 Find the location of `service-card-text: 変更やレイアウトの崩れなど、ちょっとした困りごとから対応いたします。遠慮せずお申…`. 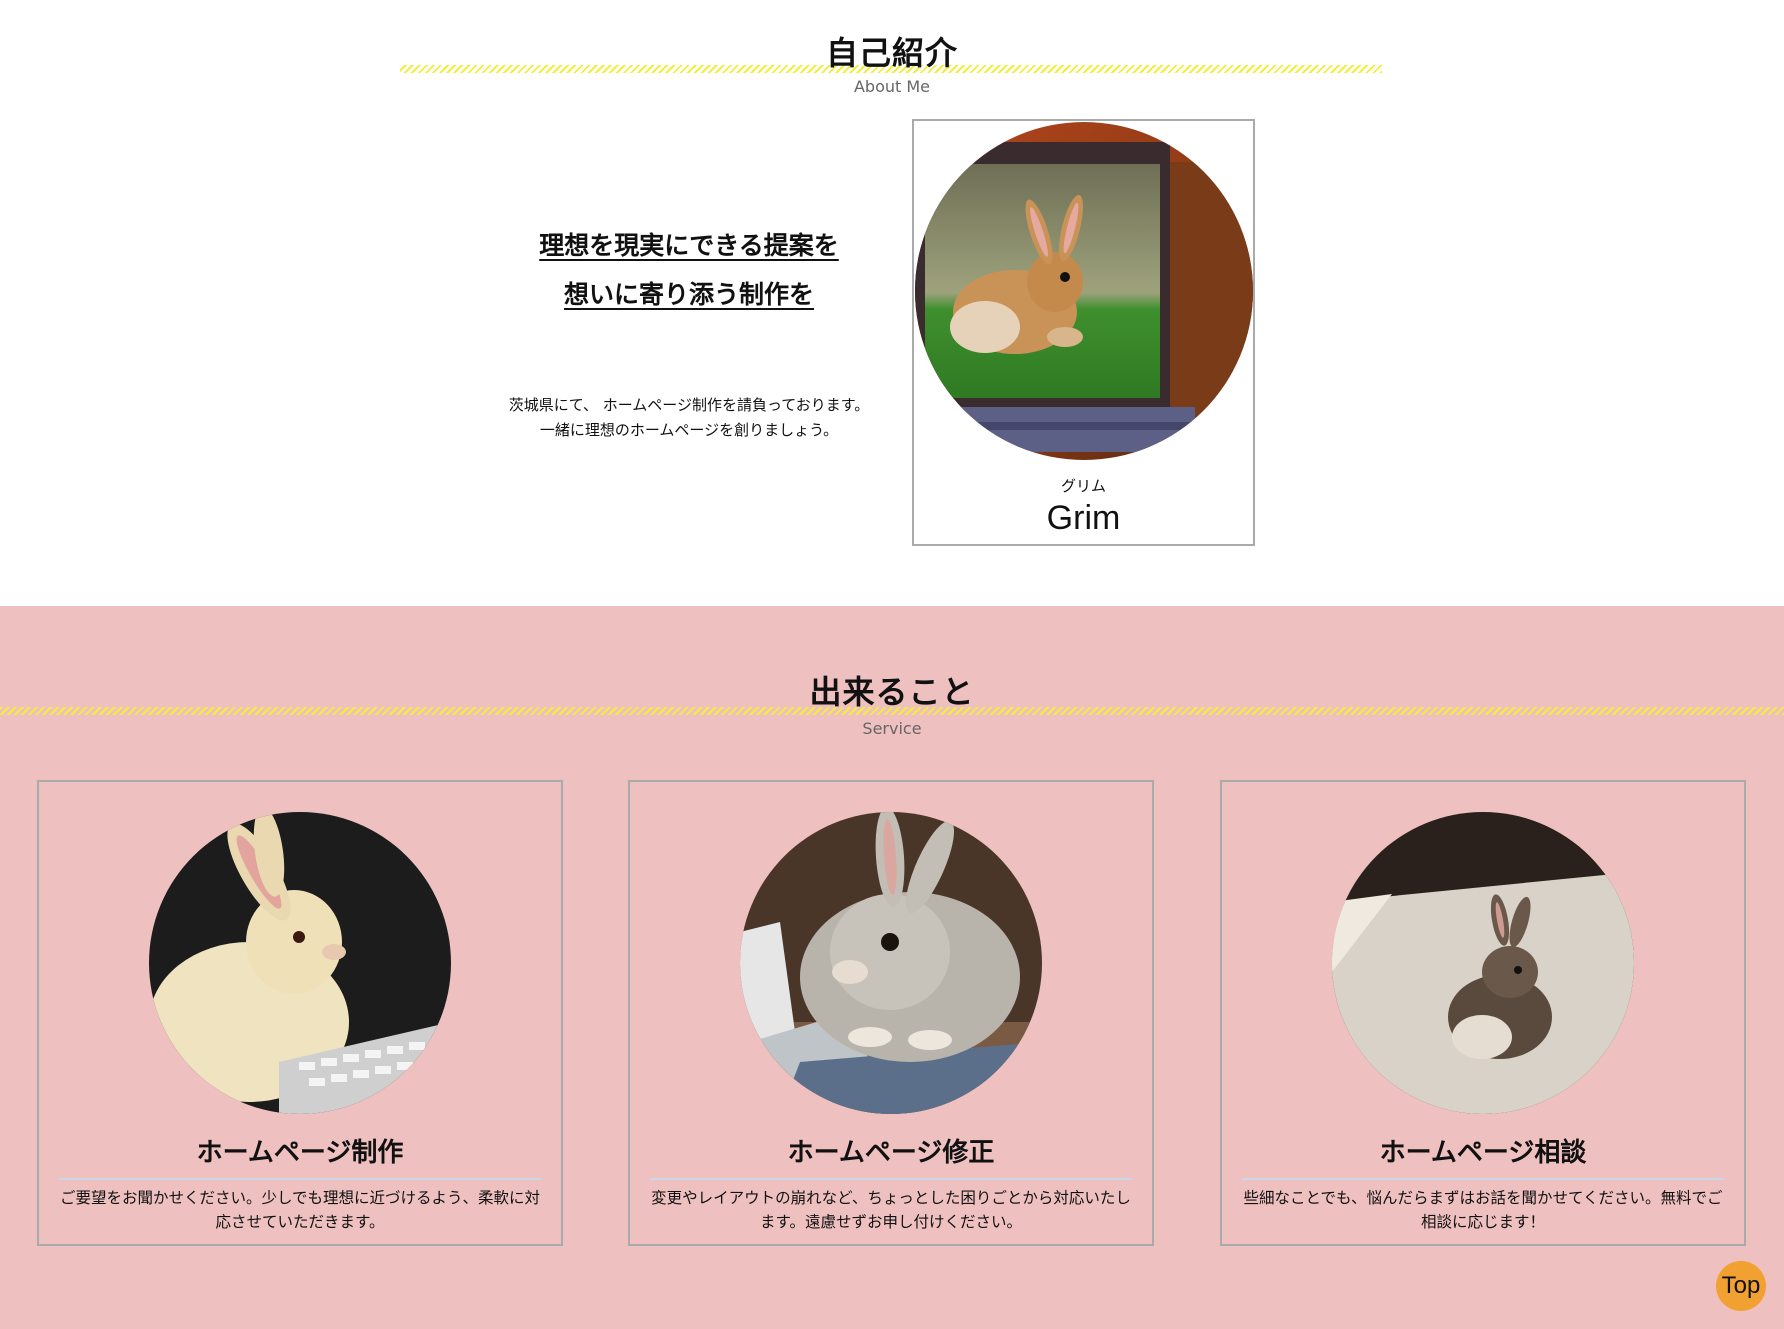

service-card-text: 変更やレイアウトの崩れなど、ちょっとした困りごとから対応いたします。遠慮せずお申… is located at coordinates (891, 1210).